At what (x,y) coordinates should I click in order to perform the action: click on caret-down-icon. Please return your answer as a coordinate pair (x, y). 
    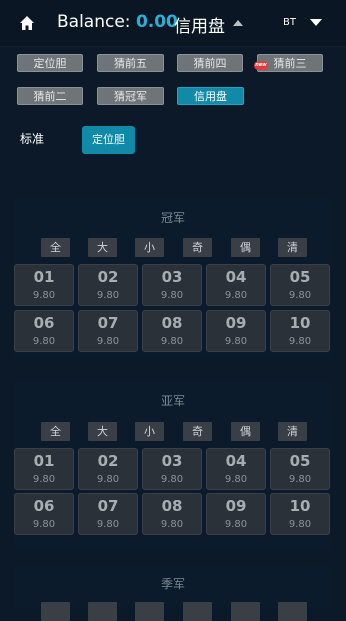
    Looking at the image, I should click on (316, 22).